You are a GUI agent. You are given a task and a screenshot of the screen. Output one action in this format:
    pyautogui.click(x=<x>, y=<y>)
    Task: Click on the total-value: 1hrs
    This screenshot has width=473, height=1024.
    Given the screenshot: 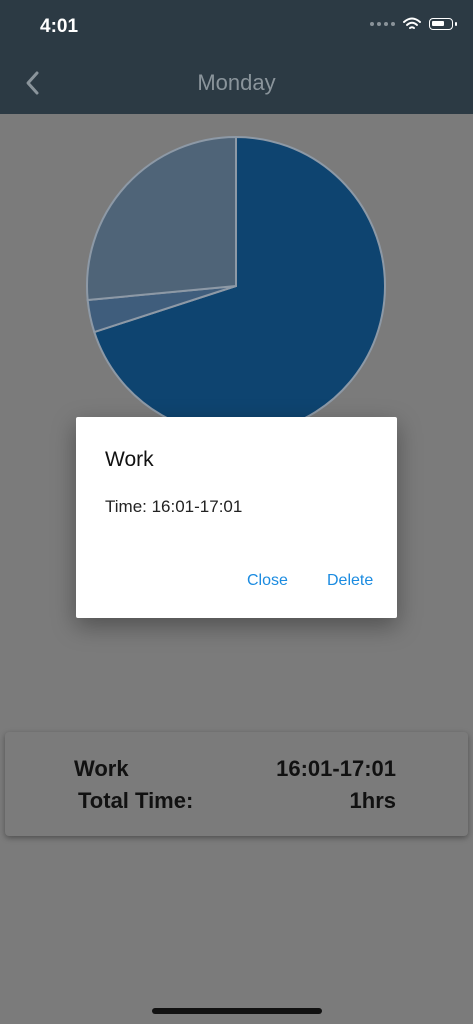 What is the action you would take?
    pyautogui.click(x=372, y=800)
    